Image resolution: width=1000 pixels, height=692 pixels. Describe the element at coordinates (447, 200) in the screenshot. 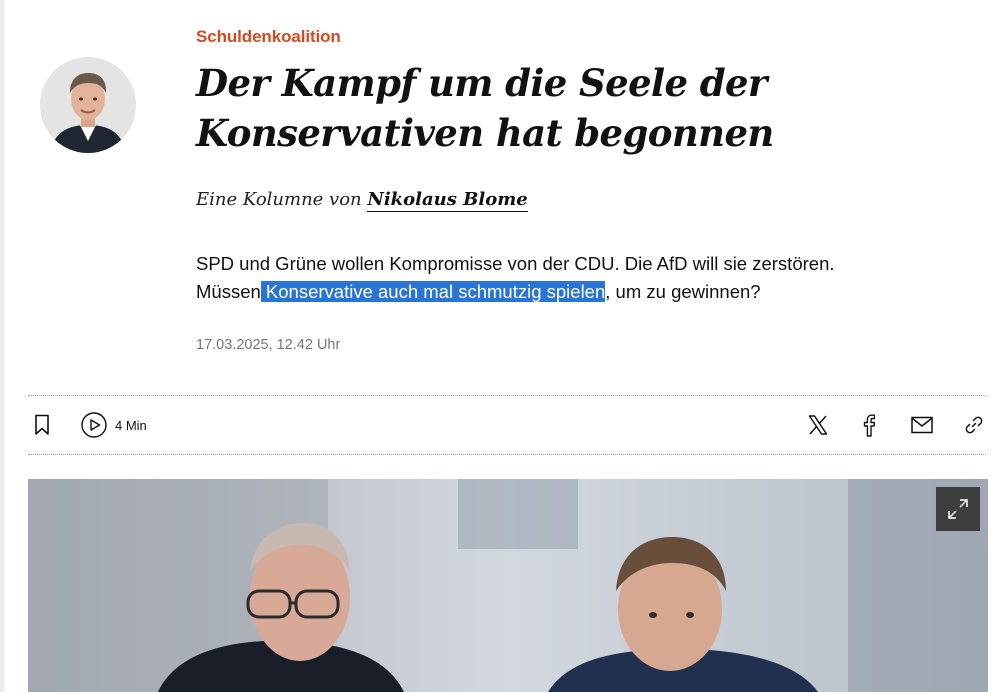

I see `author-link: Nikolaus Blome` at that location.